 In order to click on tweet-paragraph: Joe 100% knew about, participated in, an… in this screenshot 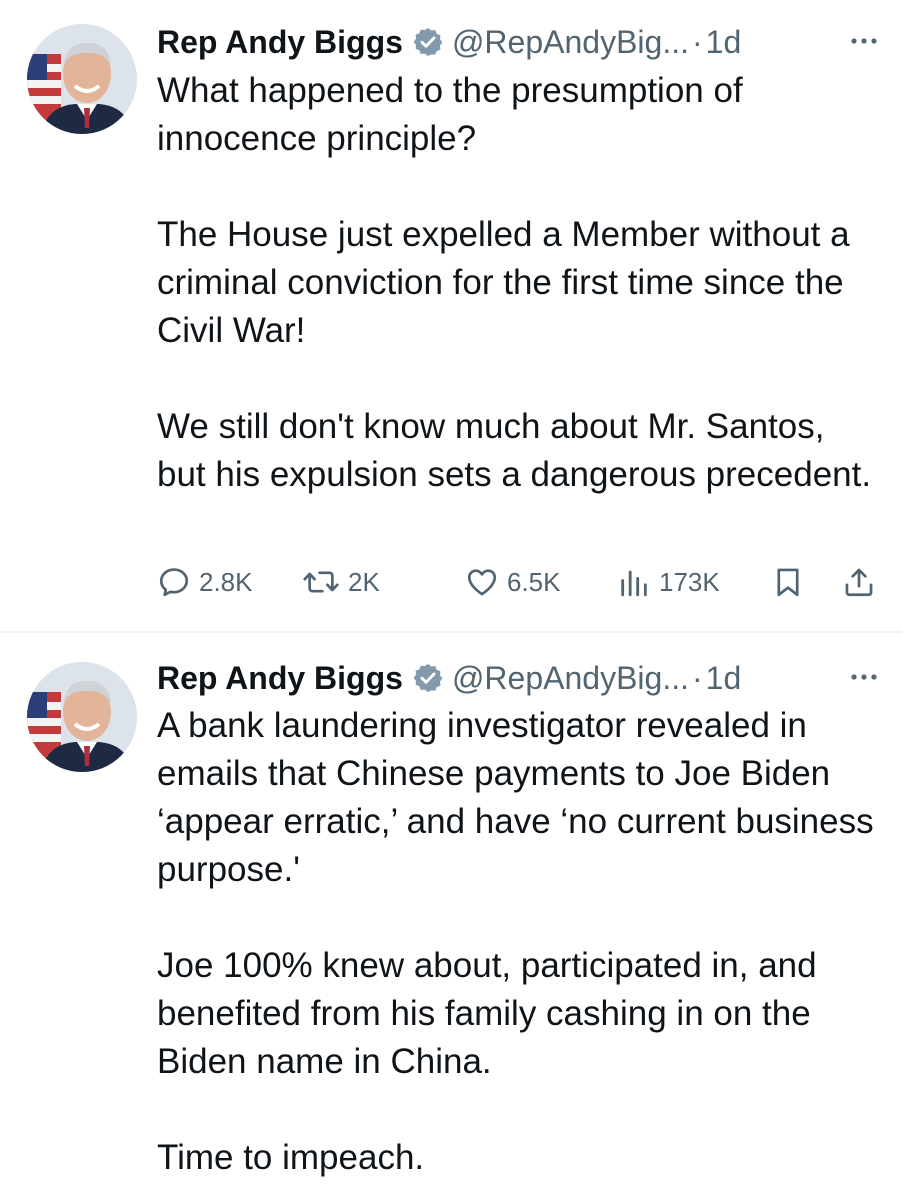, I will do `click(487, 1013)`.